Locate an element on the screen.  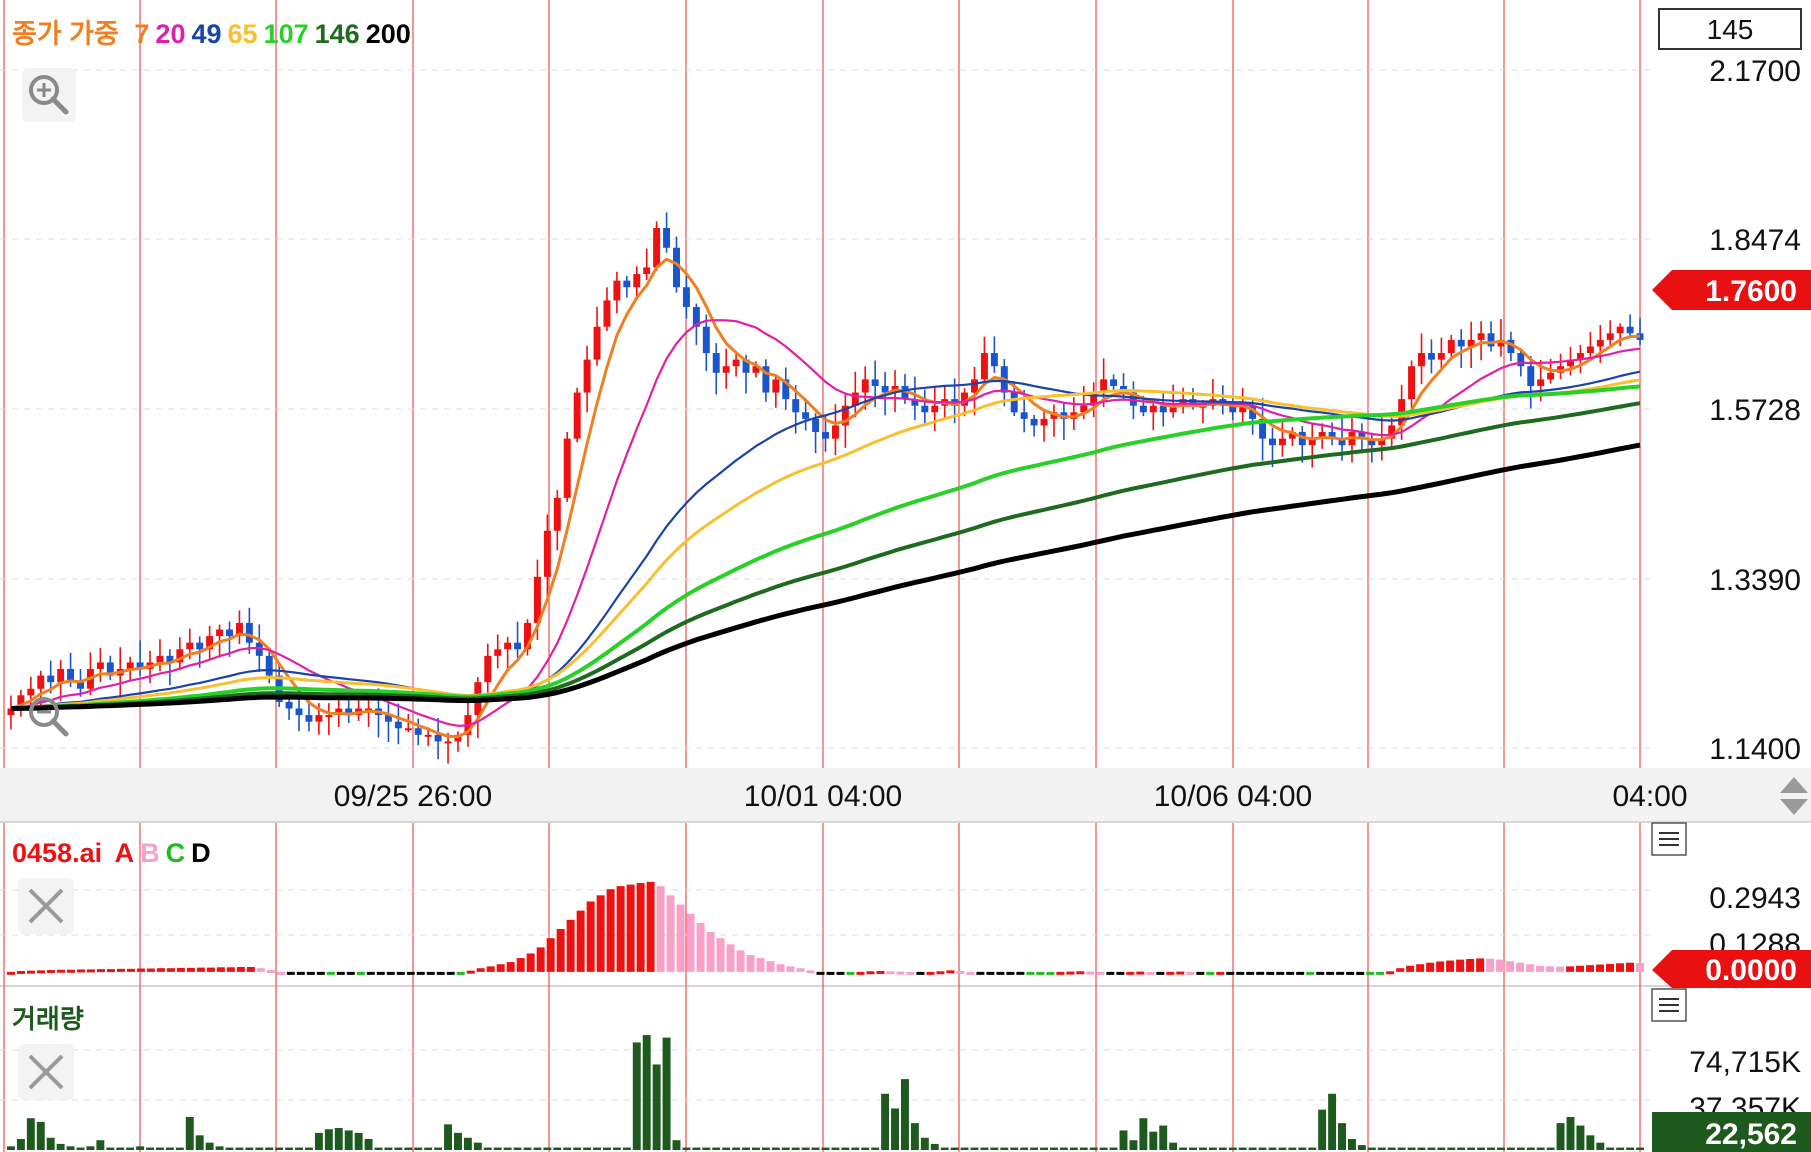
close-volume-icon is located at coordinates (46, 1072).